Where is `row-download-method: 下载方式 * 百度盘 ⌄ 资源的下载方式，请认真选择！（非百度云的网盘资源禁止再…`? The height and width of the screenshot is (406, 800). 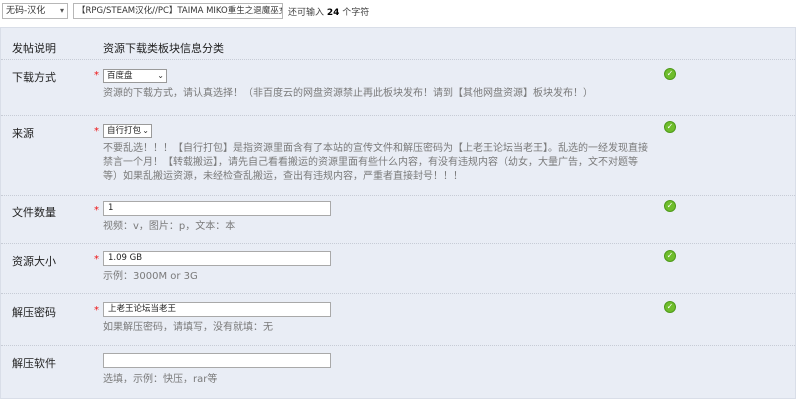 row-download-method: 下载方式 * 百度盘 ⌄ 资源的下载方式，请认真选择！（非百度云的网盘资源禁止再… is located at coordinates (398, 88).